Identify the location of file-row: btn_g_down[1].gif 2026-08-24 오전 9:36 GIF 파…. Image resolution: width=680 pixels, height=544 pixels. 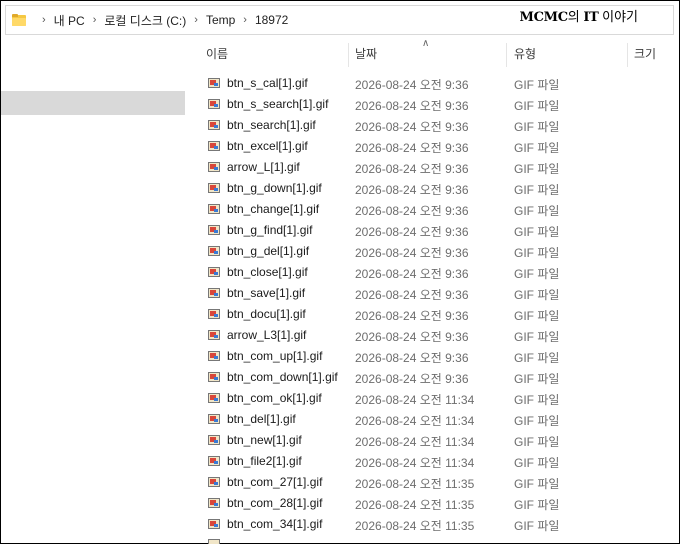
(432, 188).